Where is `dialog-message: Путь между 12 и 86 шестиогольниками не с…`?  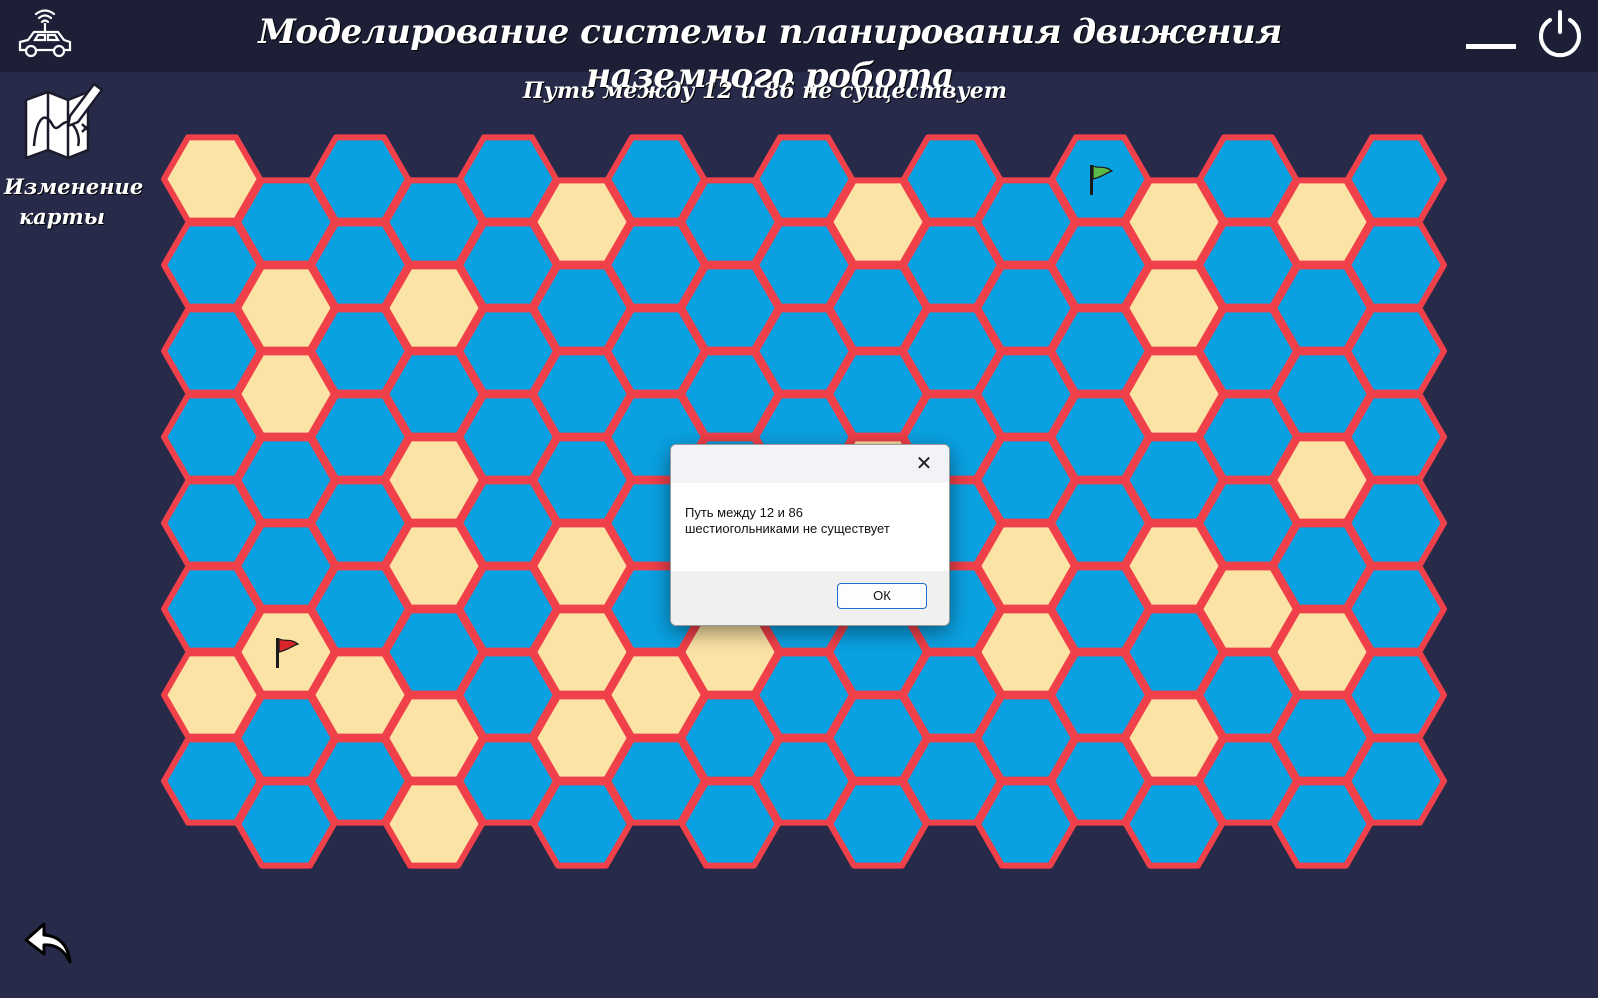
dialog-message: Путь между 12 и 86 шестиогольниками не с… is located at coordinates (812, 521).